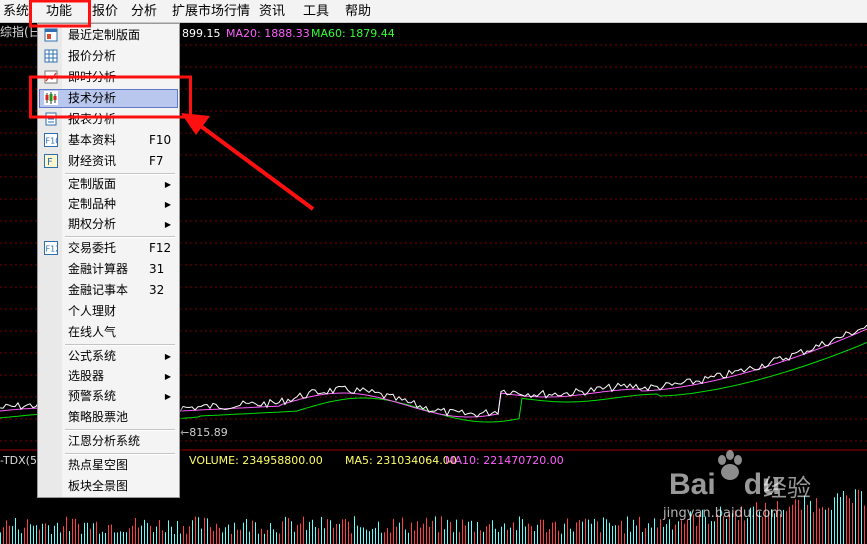 The image size is (867, 544). Describe the element at coordinates (692, 484) in the screenshot. I see `watermark-brand: Bai` at that location.